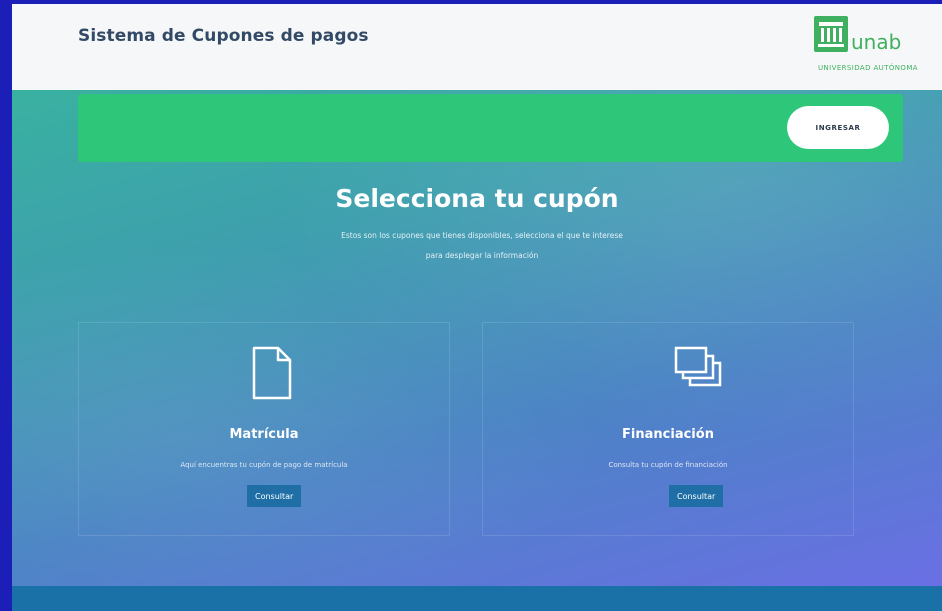  I want to click on consultar-financiacion-button: Consultar, so click(696, 496).